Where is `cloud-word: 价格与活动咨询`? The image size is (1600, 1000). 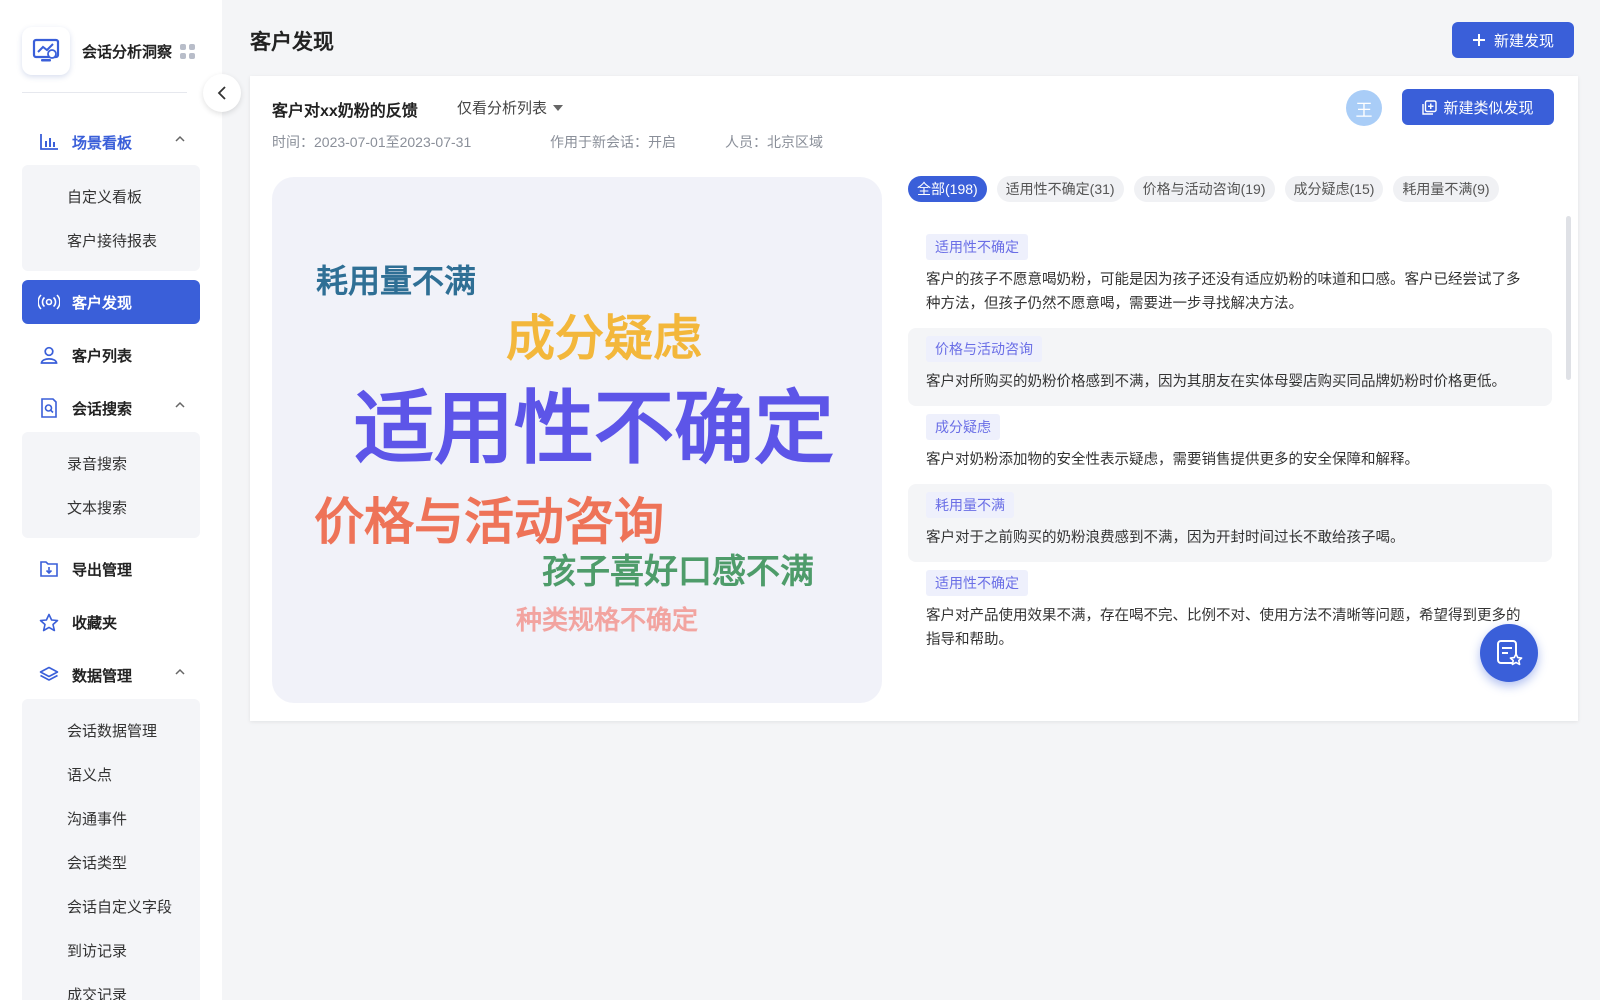 cloud-word: 价格与活动咨询 is located at coordinates (489, 522).